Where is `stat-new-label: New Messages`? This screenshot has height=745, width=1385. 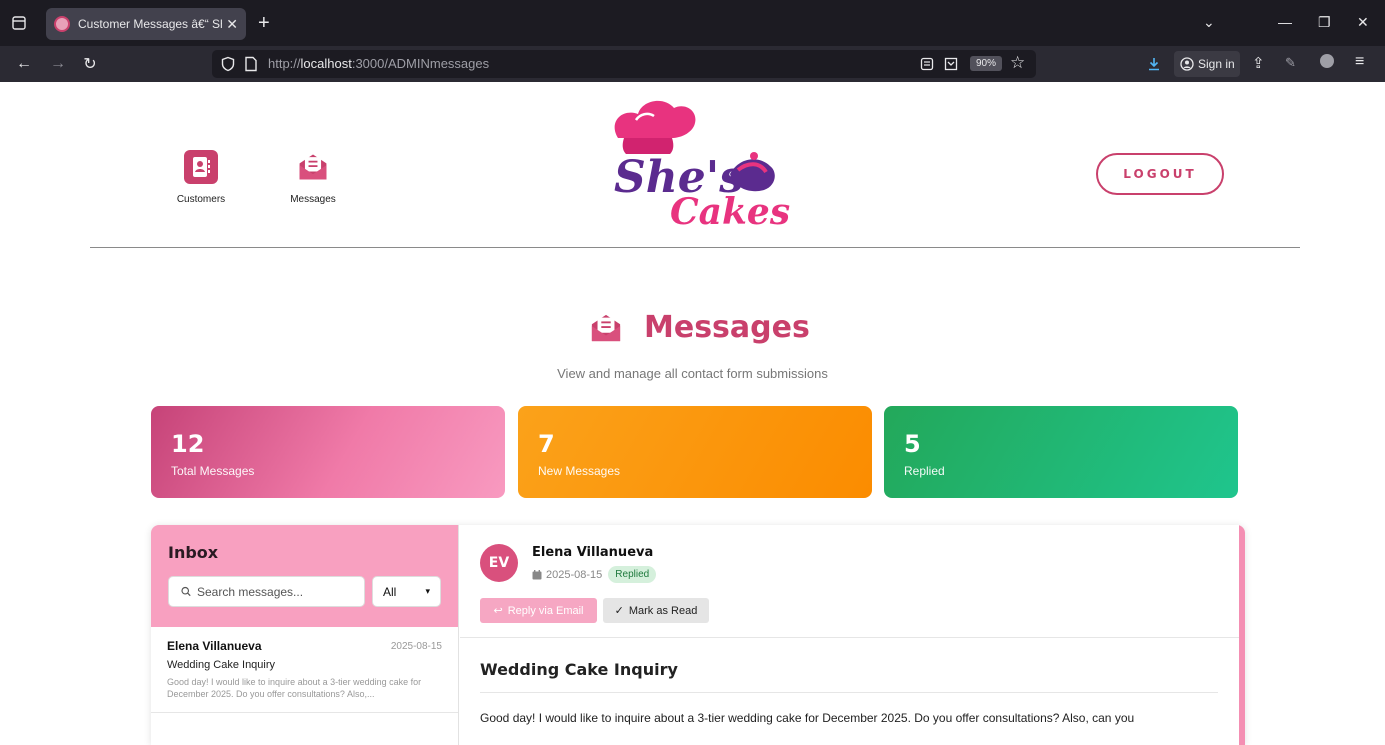 stat-new-label: New Messages is located at coordinates (579, 471).